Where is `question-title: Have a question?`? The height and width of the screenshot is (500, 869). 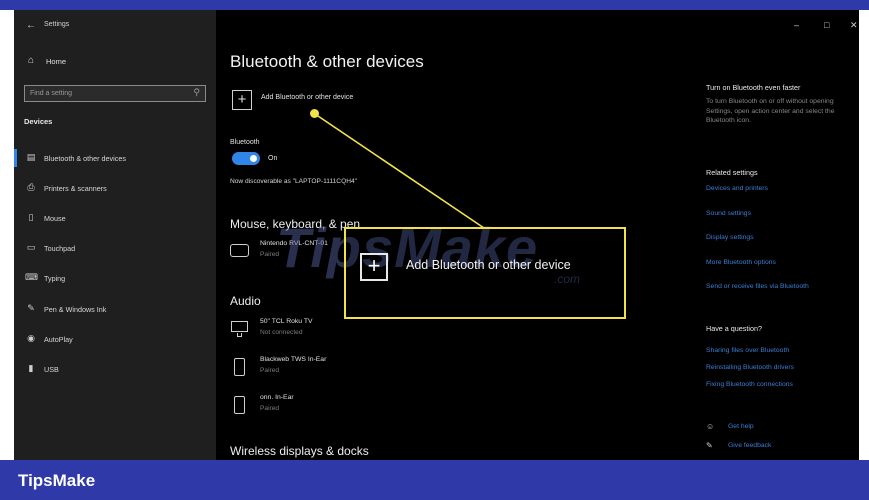 question-title: Have a question? is located at coordinates (734, 328).